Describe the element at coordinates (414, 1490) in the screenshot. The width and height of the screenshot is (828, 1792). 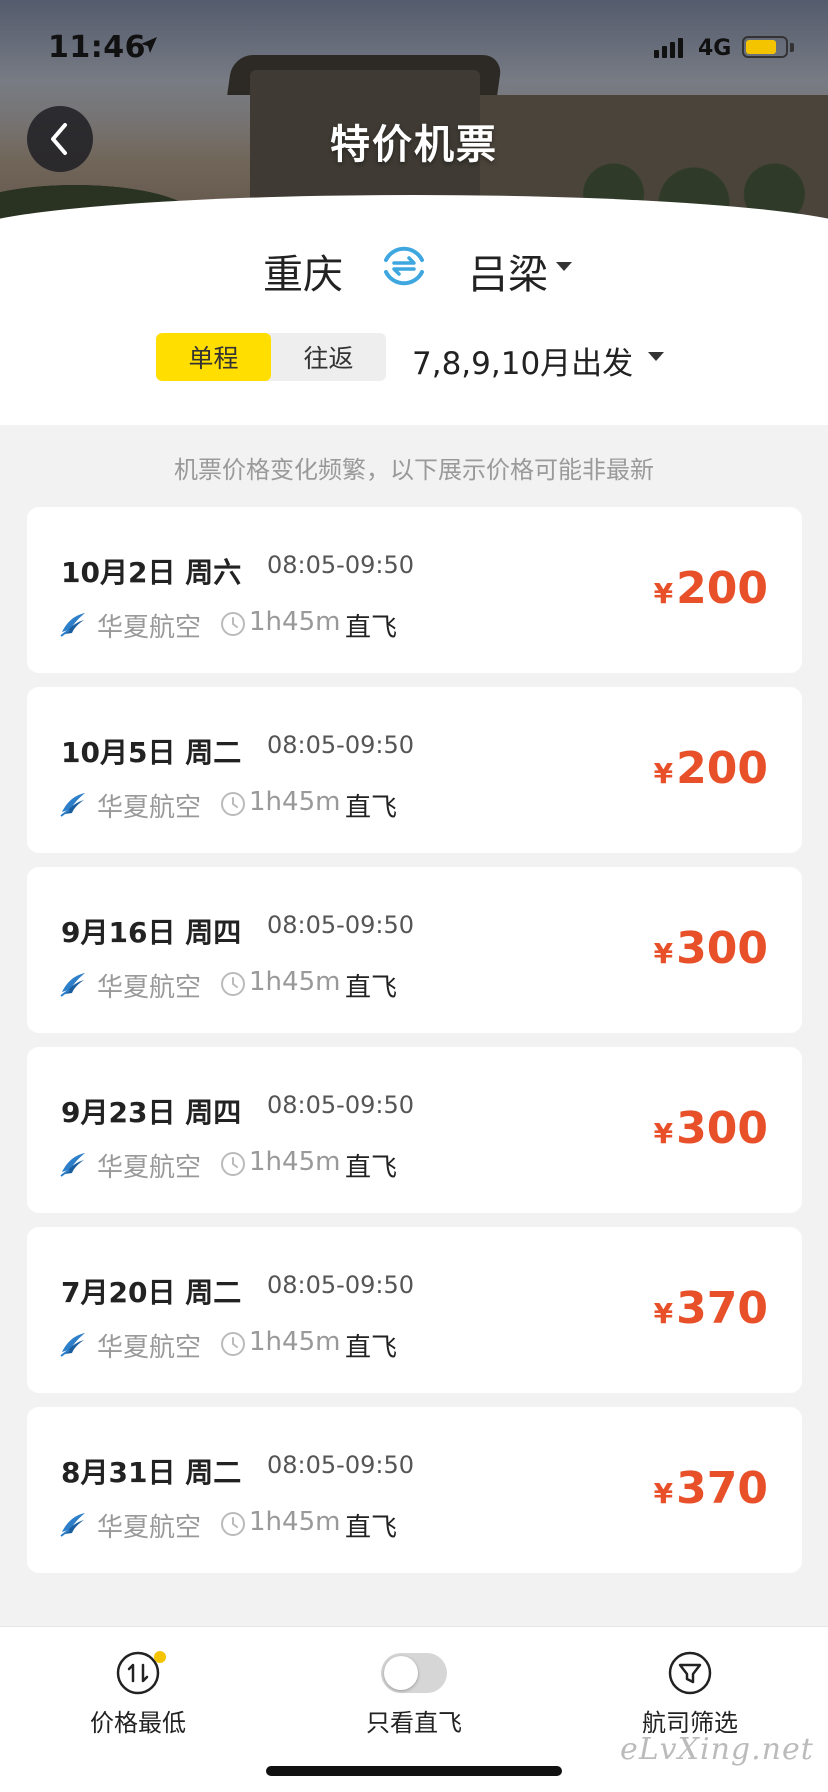
I see `flight-card: 8月31日 周二 08:05-09:50 华夏航空 1h45m 直飞 ¥370` at that location.